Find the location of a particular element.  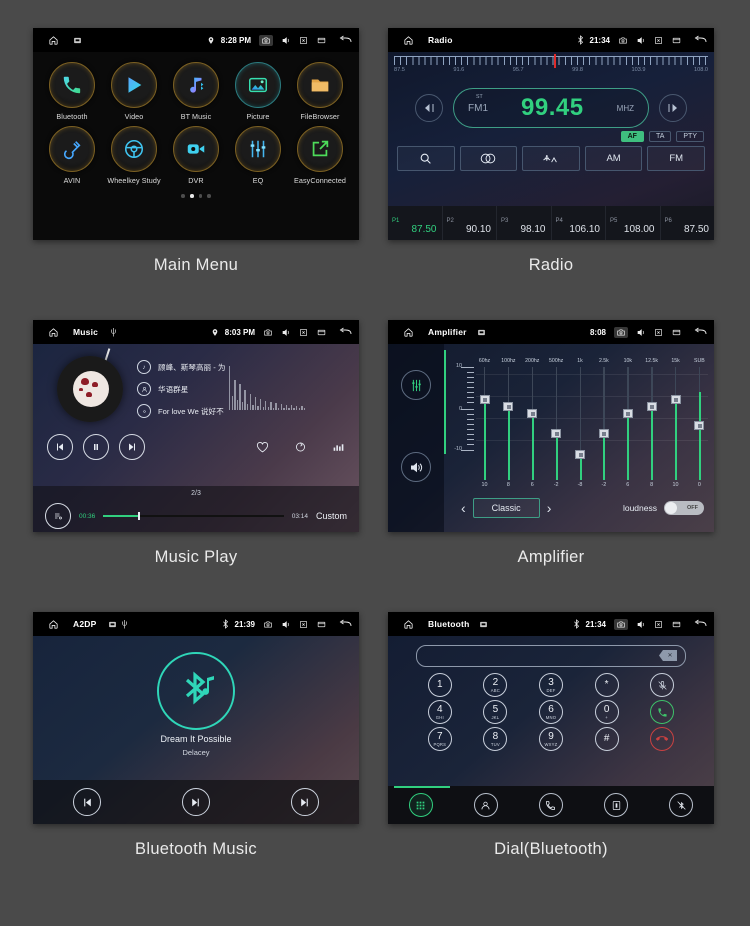

local-distant-button is located at coordinates (551, 158).